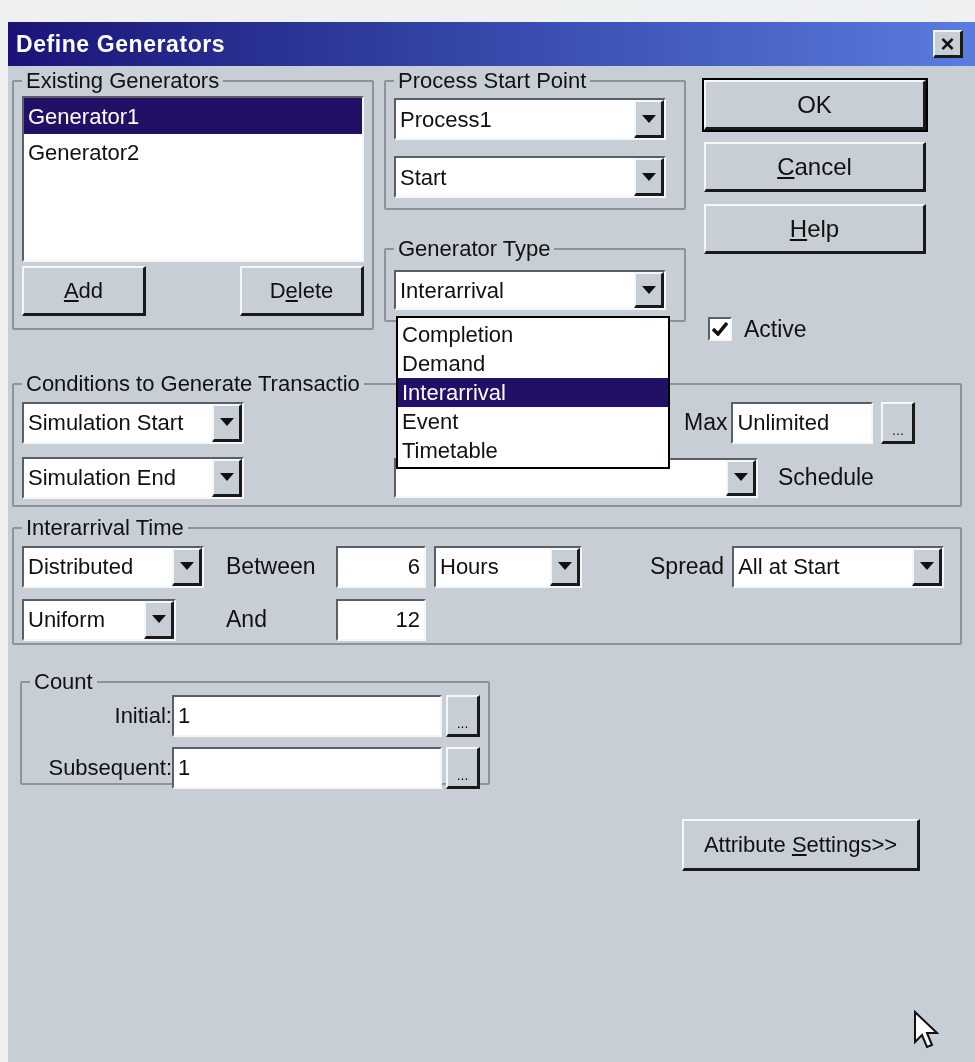 The height and width of the screenshot is (1062, 975). I want to click on input-field: 6, so click(381, 566).